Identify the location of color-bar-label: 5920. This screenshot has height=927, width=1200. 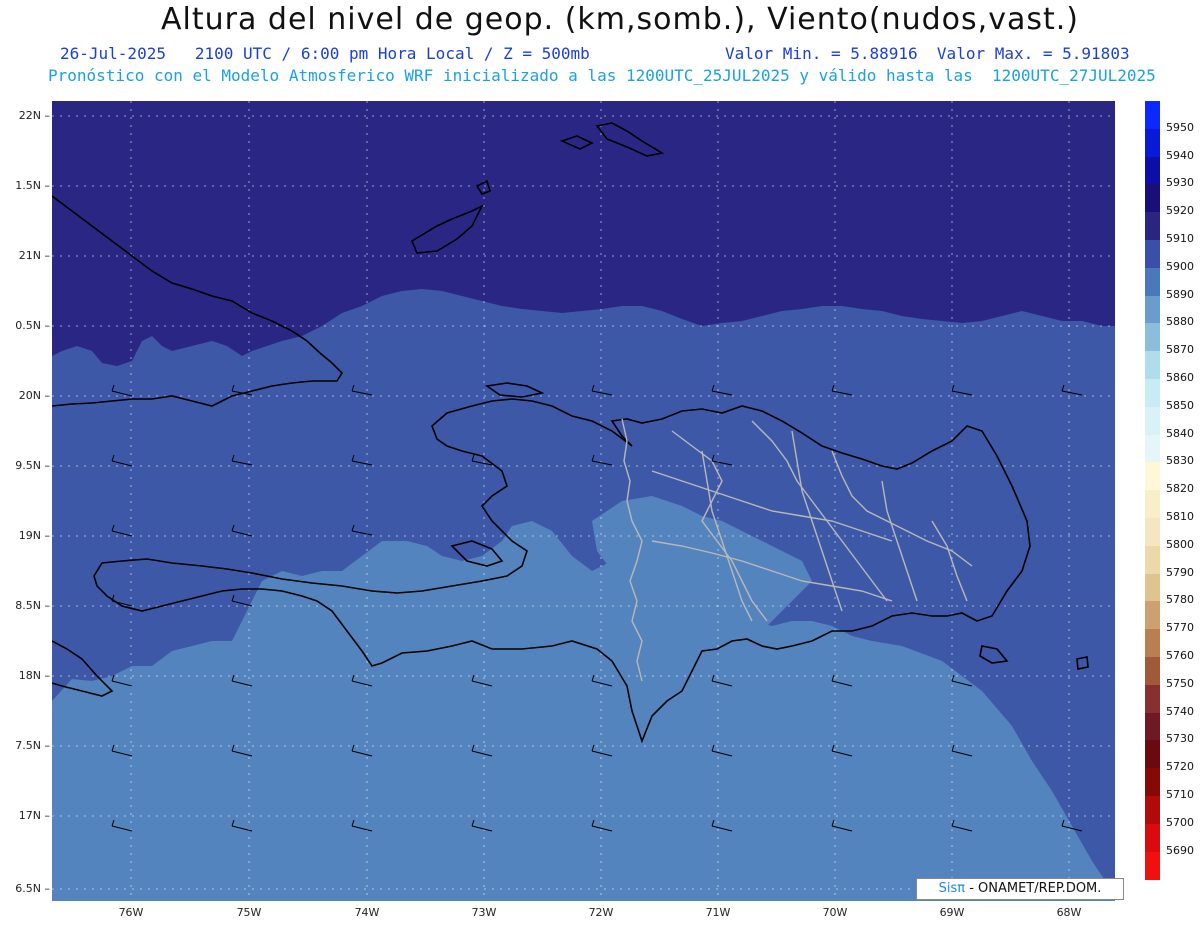
(1180, 211).